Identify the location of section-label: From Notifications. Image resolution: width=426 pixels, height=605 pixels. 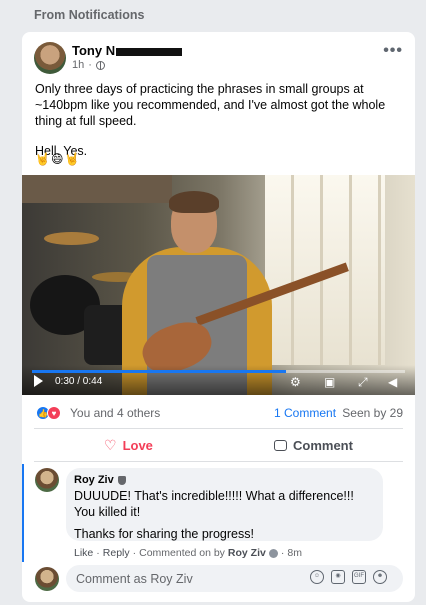
(89, 15).